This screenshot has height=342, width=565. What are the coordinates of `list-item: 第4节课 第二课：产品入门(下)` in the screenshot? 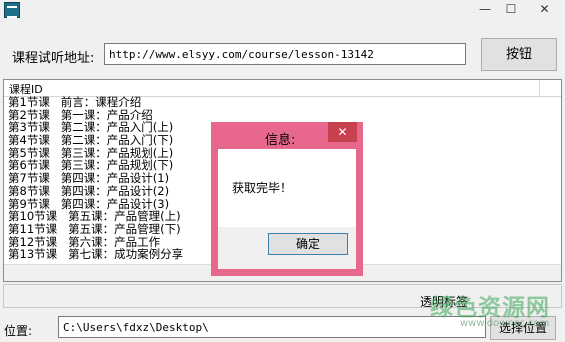 It's located at (95, 140).